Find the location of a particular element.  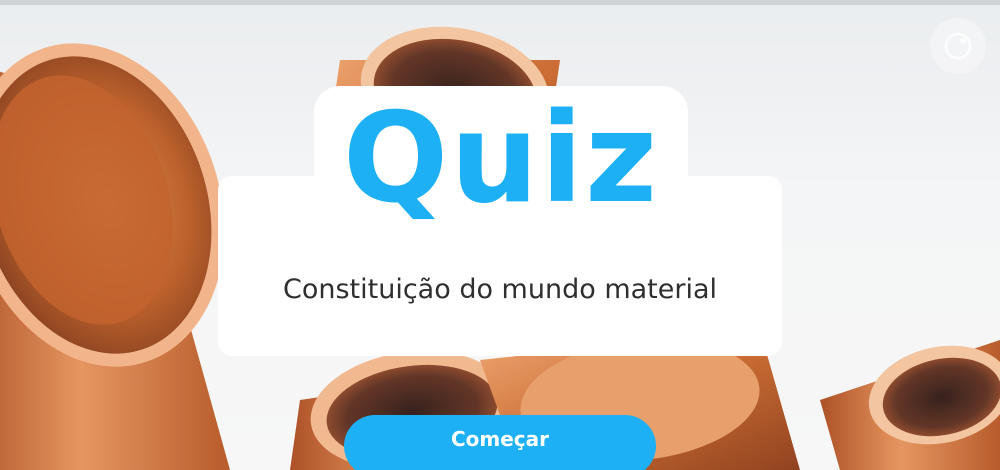

top-border is located at coordinates (500, 2).